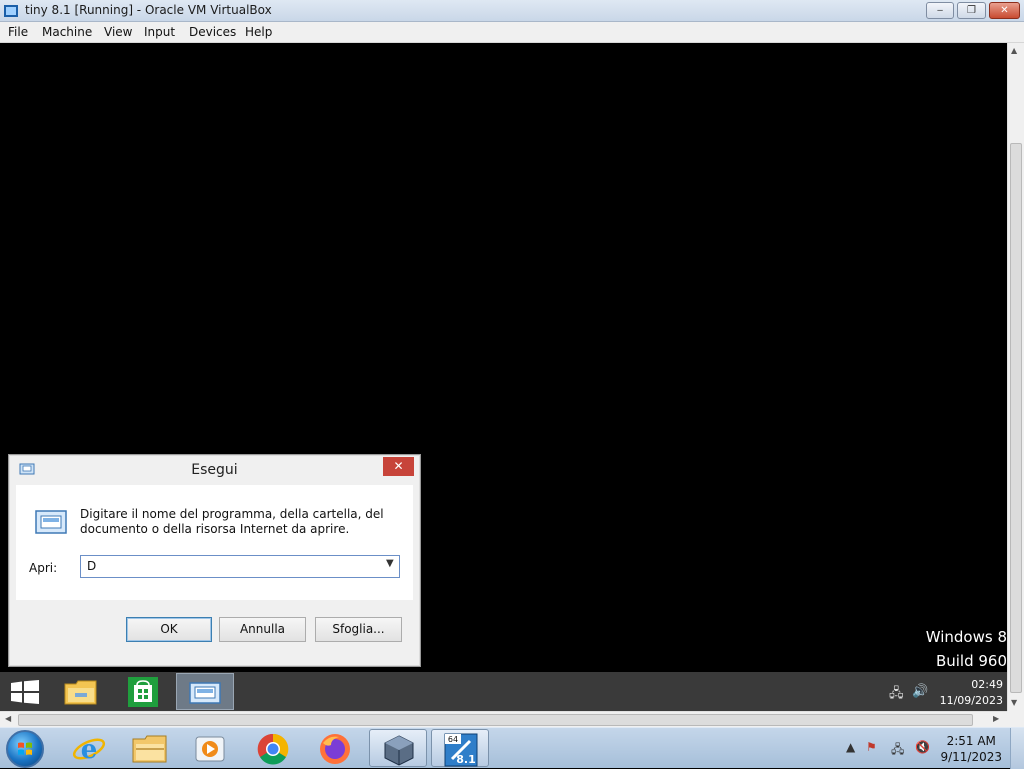  Describe the element at coordinates (118, 32) in the screenshot. I see `menu-view: View` at that location.